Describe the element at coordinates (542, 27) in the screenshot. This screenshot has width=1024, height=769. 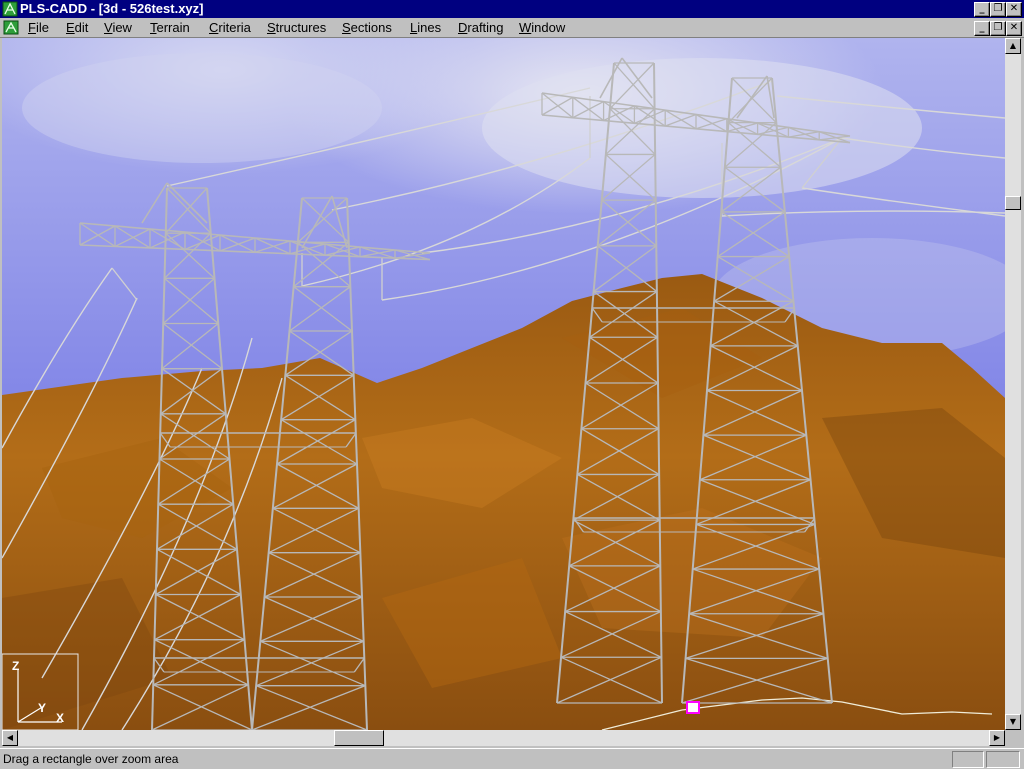
I see `menu-window: Window` at that location.